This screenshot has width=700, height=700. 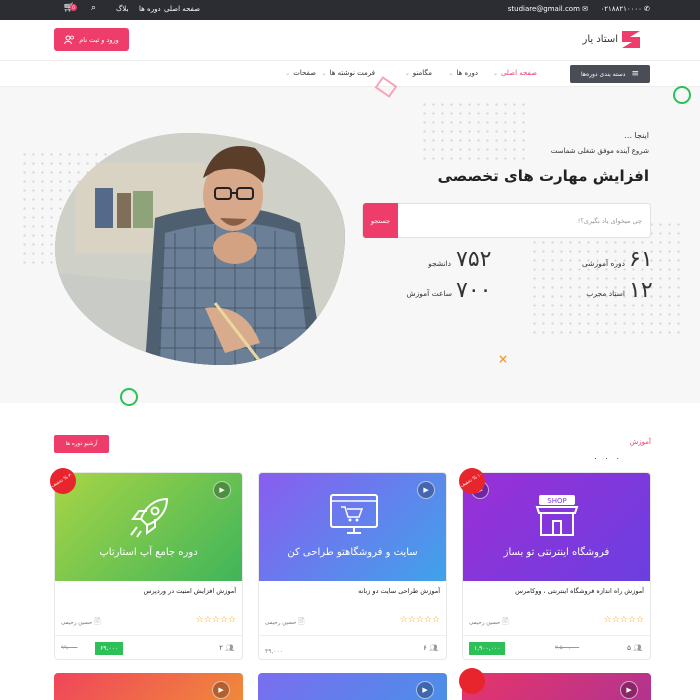 I want to click on student-count-value: ۲, so click(x=221, y=648).